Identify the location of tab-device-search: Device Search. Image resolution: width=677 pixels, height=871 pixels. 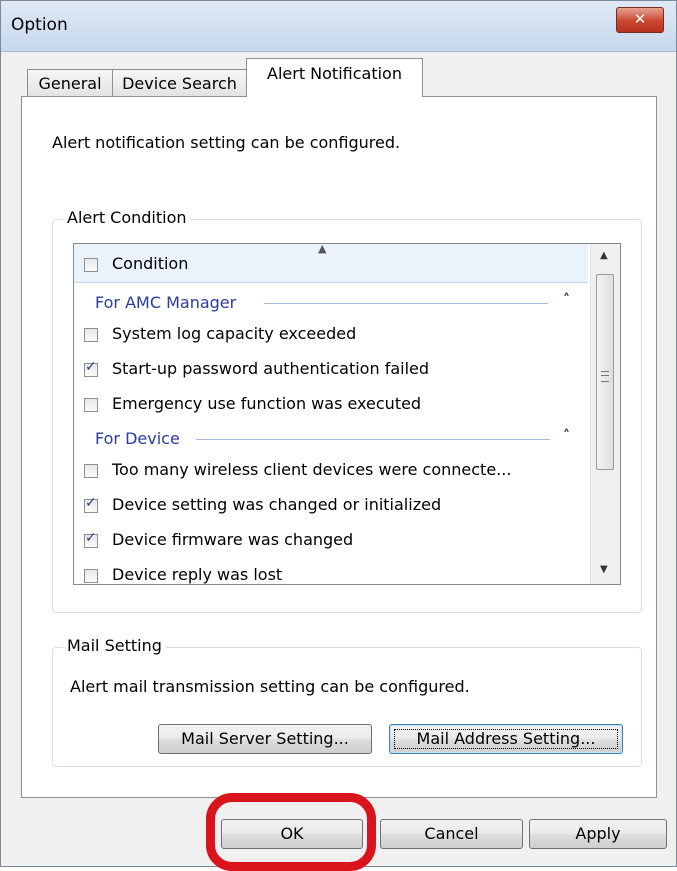
(179, 82).